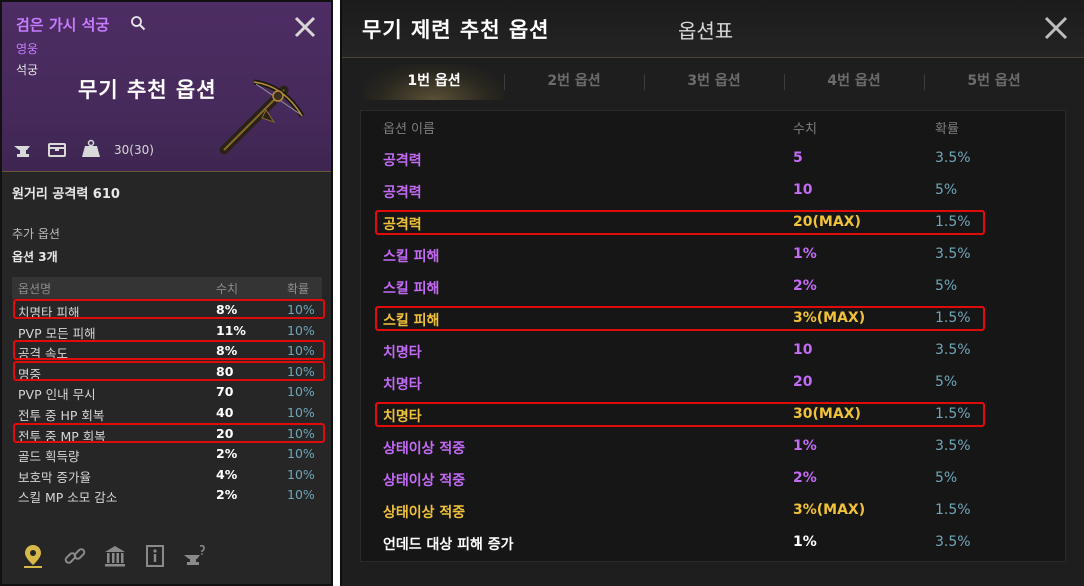 The image size is (1084, 586). I want to click on attack-stat: 원거리 공격력 610, so click(66, 194).